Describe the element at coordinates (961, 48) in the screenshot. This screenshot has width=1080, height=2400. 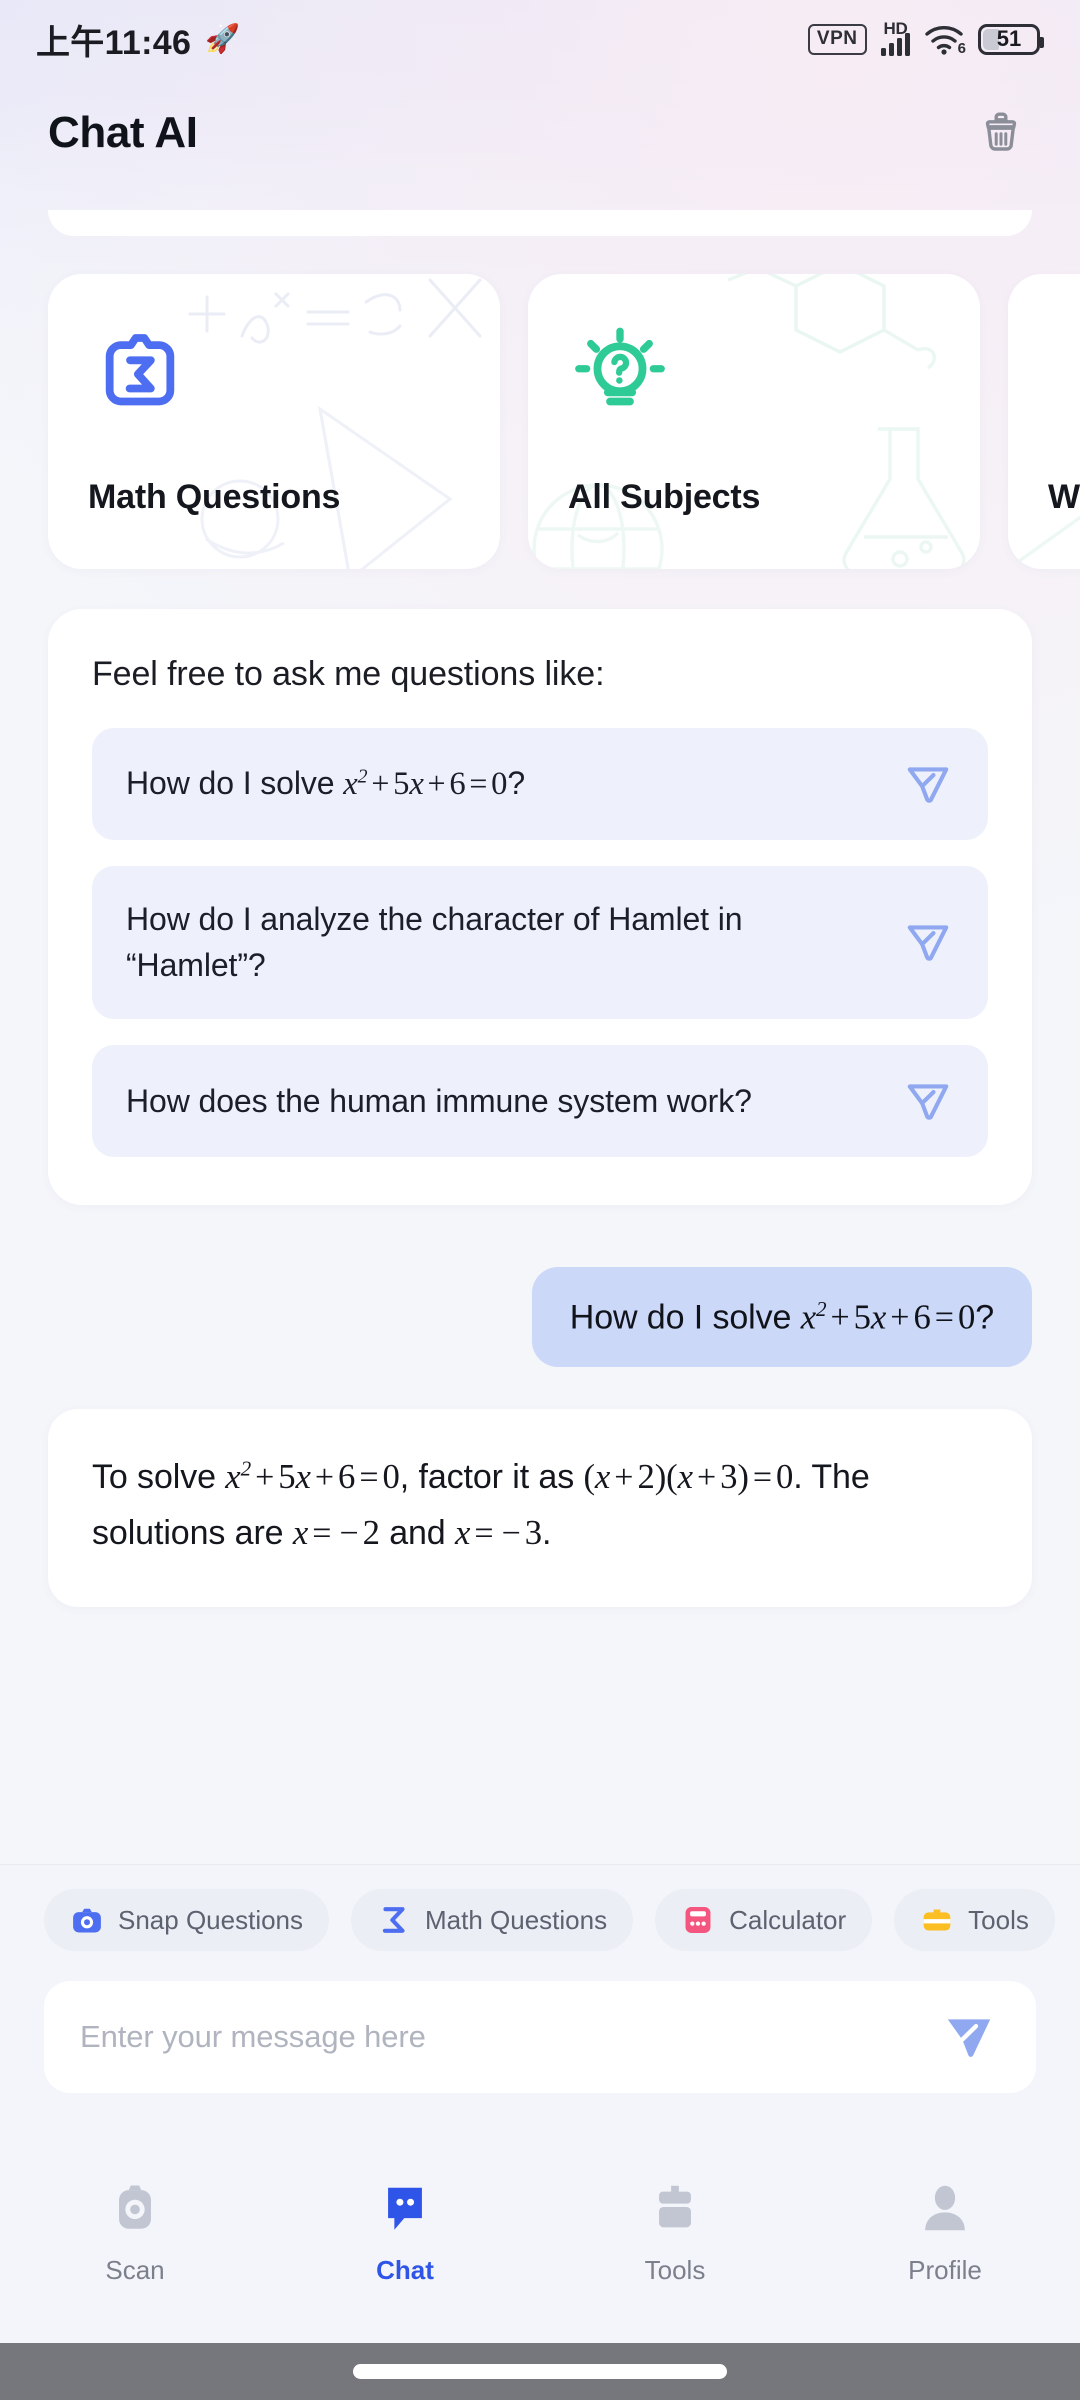
I see `wifi-generation-label: 6` at that location.